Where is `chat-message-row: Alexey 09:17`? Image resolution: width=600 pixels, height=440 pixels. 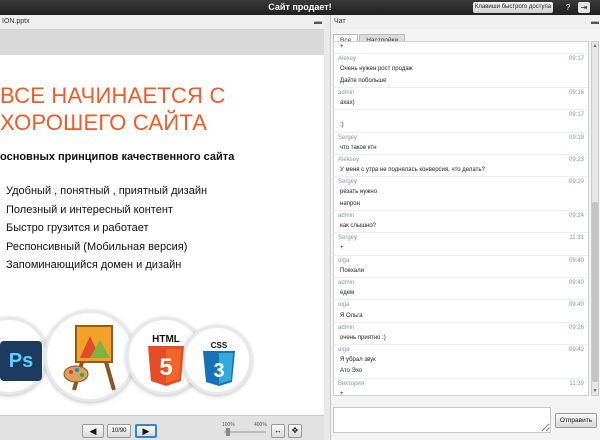 chat-message-row: Alexey 09:17 is located at coordinates (461, 58).